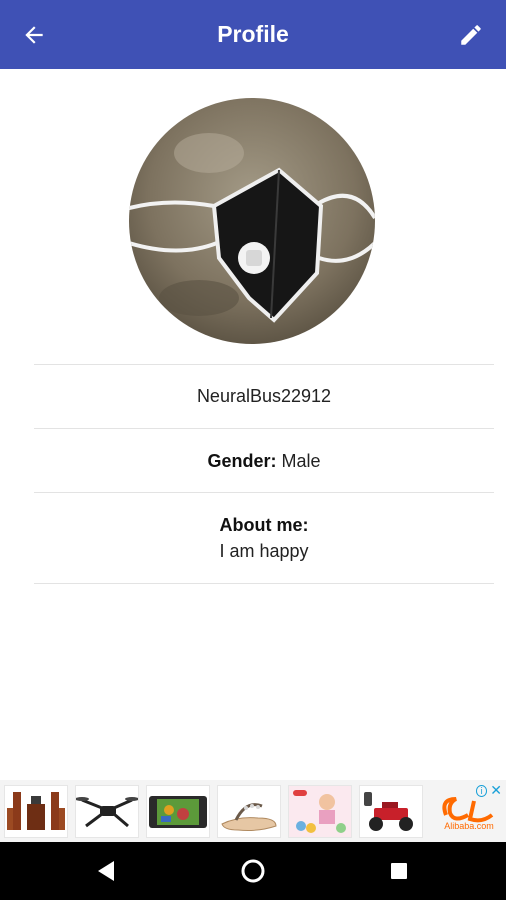  I want to click on about-value: I am happy, so click(264, 551).